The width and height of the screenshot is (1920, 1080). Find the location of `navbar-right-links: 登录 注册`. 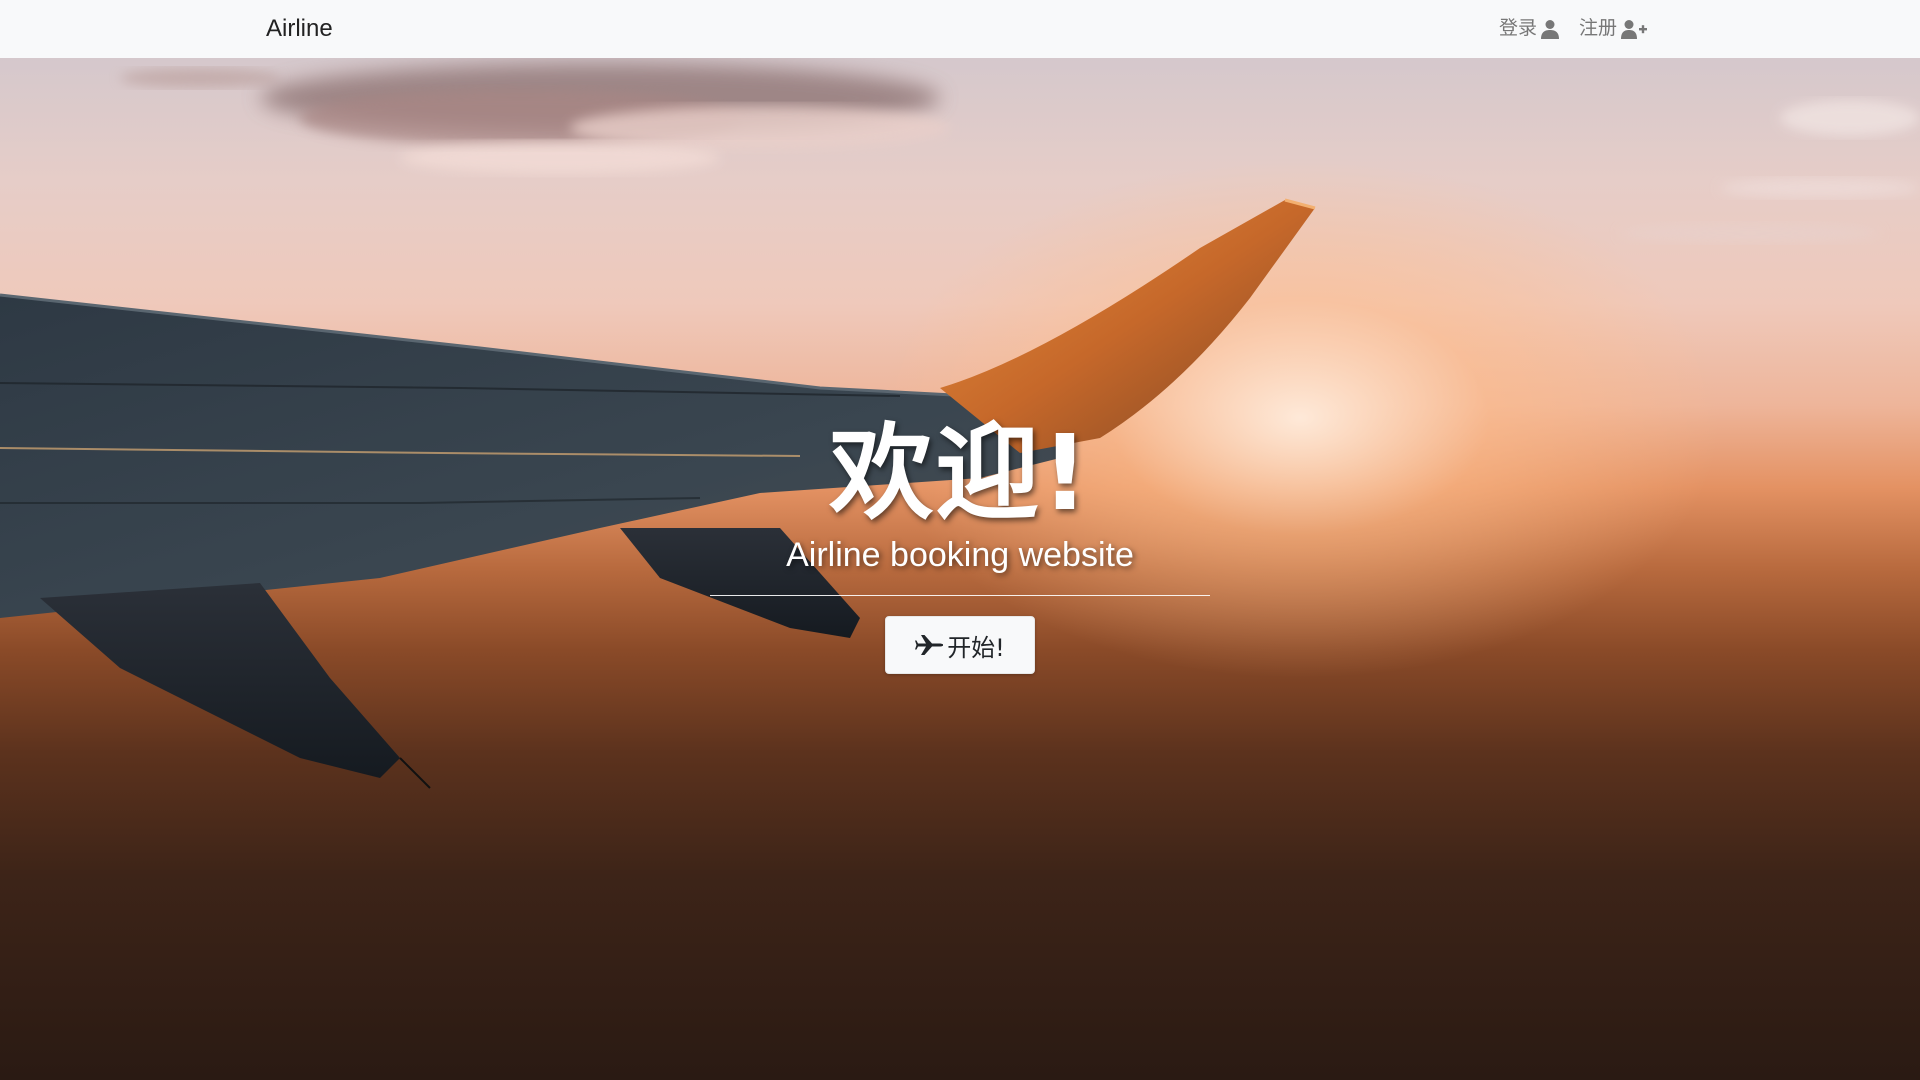

navbar-right-links: 登录 注册 is located at coordinates (1573, 29).